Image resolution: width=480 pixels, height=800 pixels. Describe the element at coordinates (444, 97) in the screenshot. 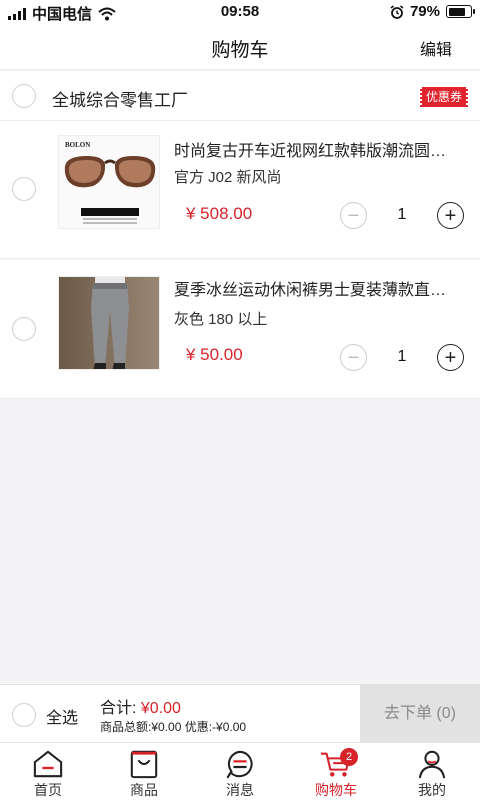

I see `coupon-button: 优惠券` at that location.